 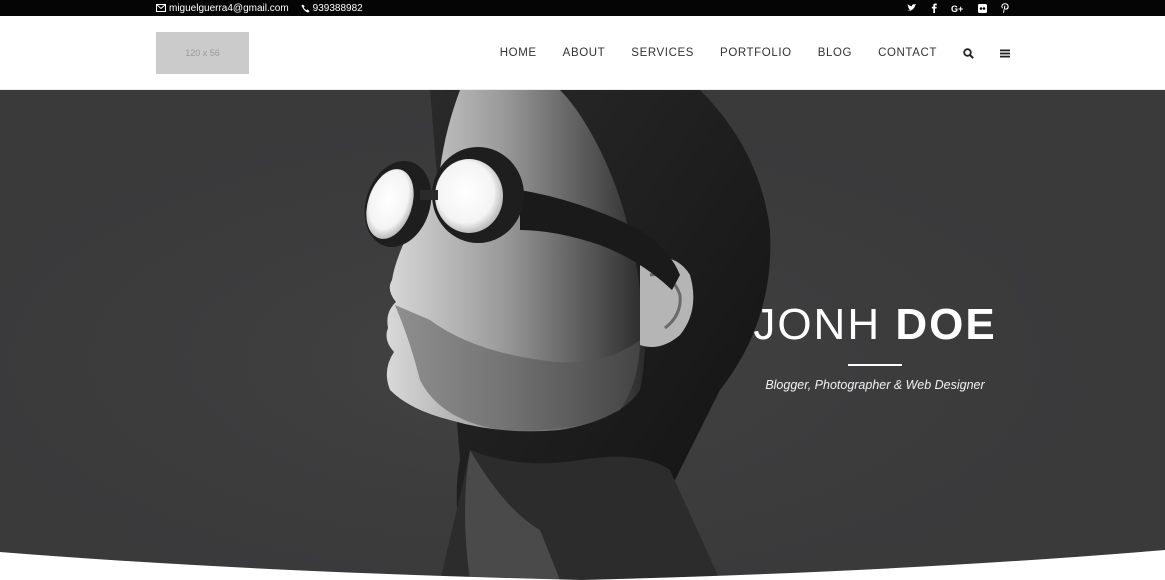 What do you see at coordinates (229, 8) in the screenshot?
I see `email-text: miguelguerra4@gmail.com` at bounding box center [229, 8].